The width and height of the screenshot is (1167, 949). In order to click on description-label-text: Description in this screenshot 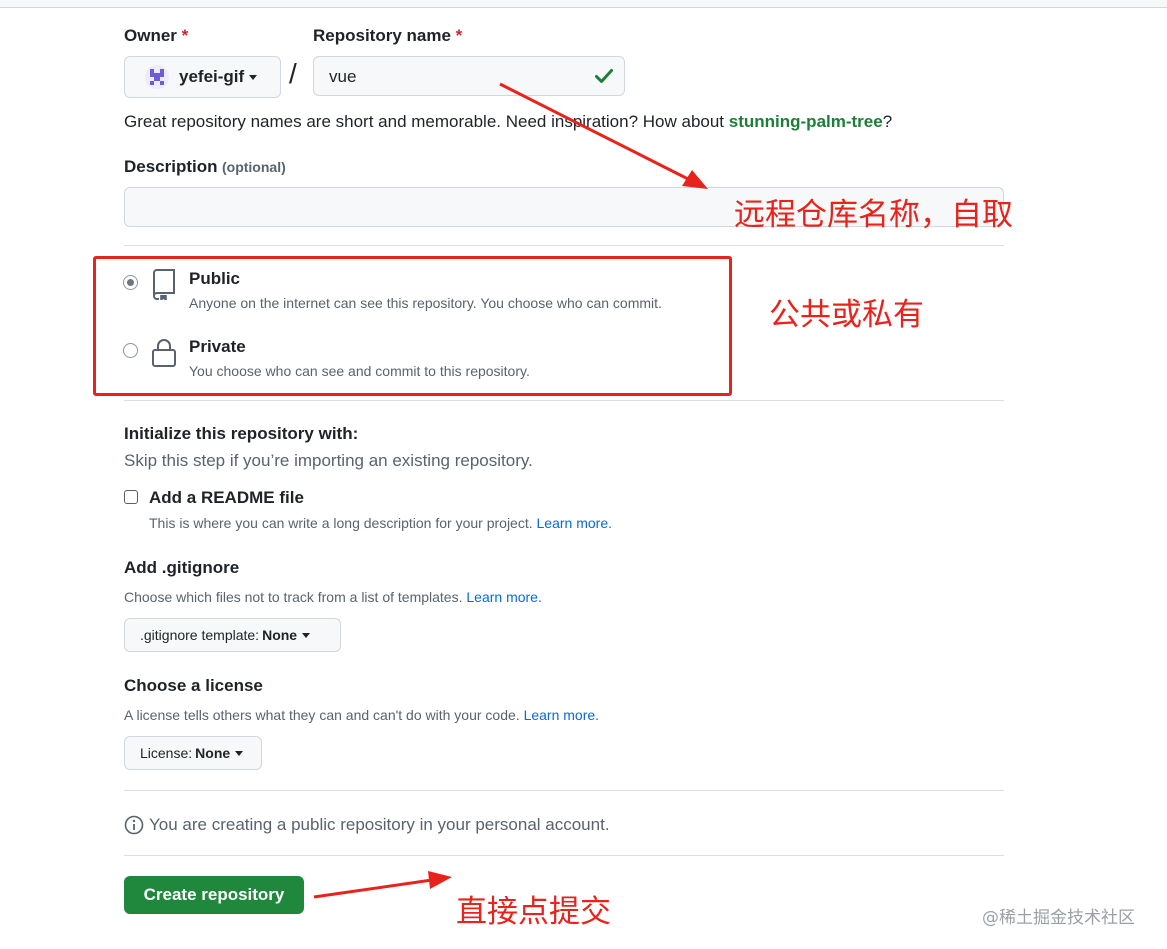, I will do `click(171, 166)`.